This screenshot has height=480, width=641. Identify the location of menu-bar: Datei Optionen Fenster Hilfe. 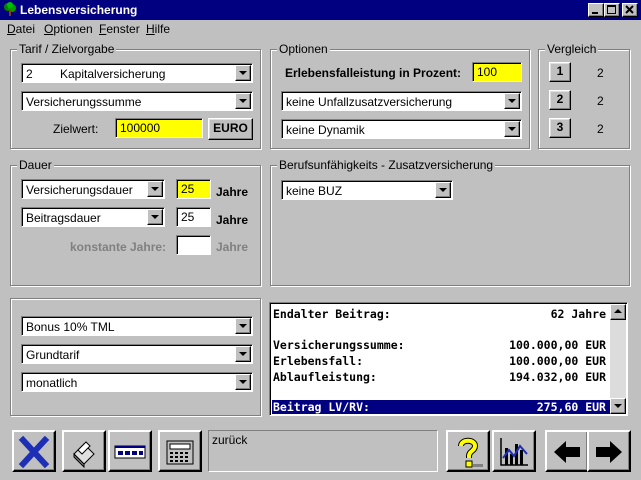
(320, 29).